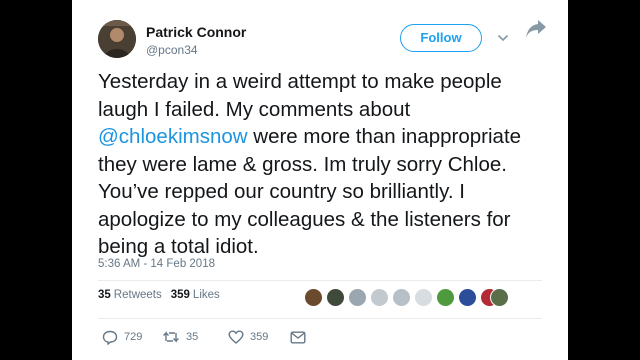 The image size is (640, 360). I want to click on retweet-count: 35, so click(192, 337).